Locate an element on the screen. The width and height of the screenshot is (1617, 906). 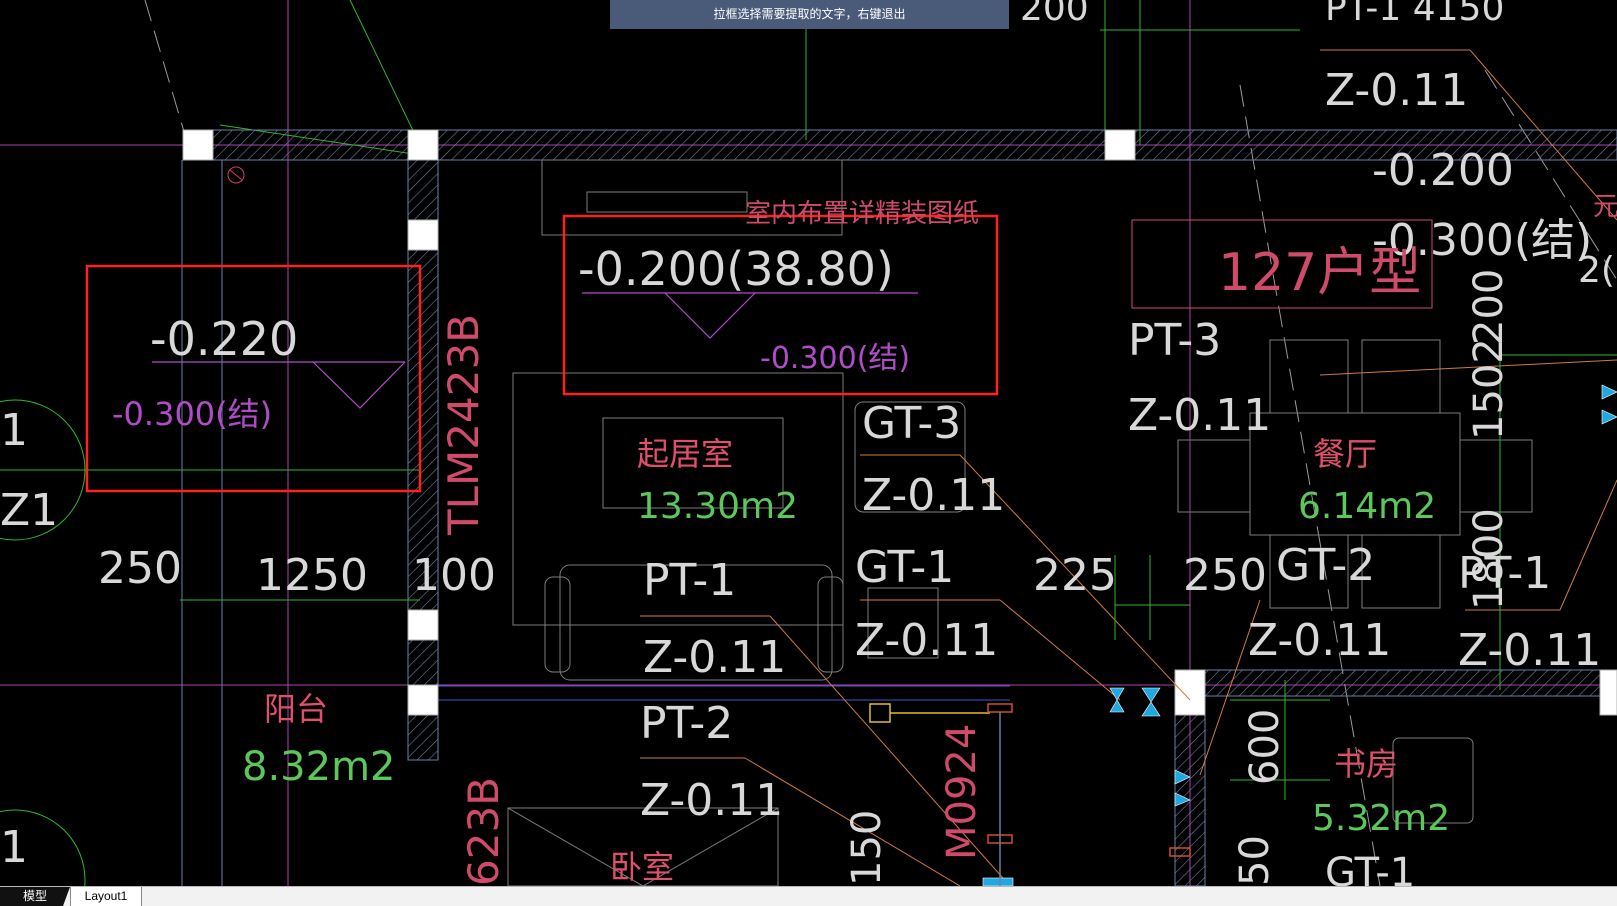
grid-circles is located at coordinates (43, 642).